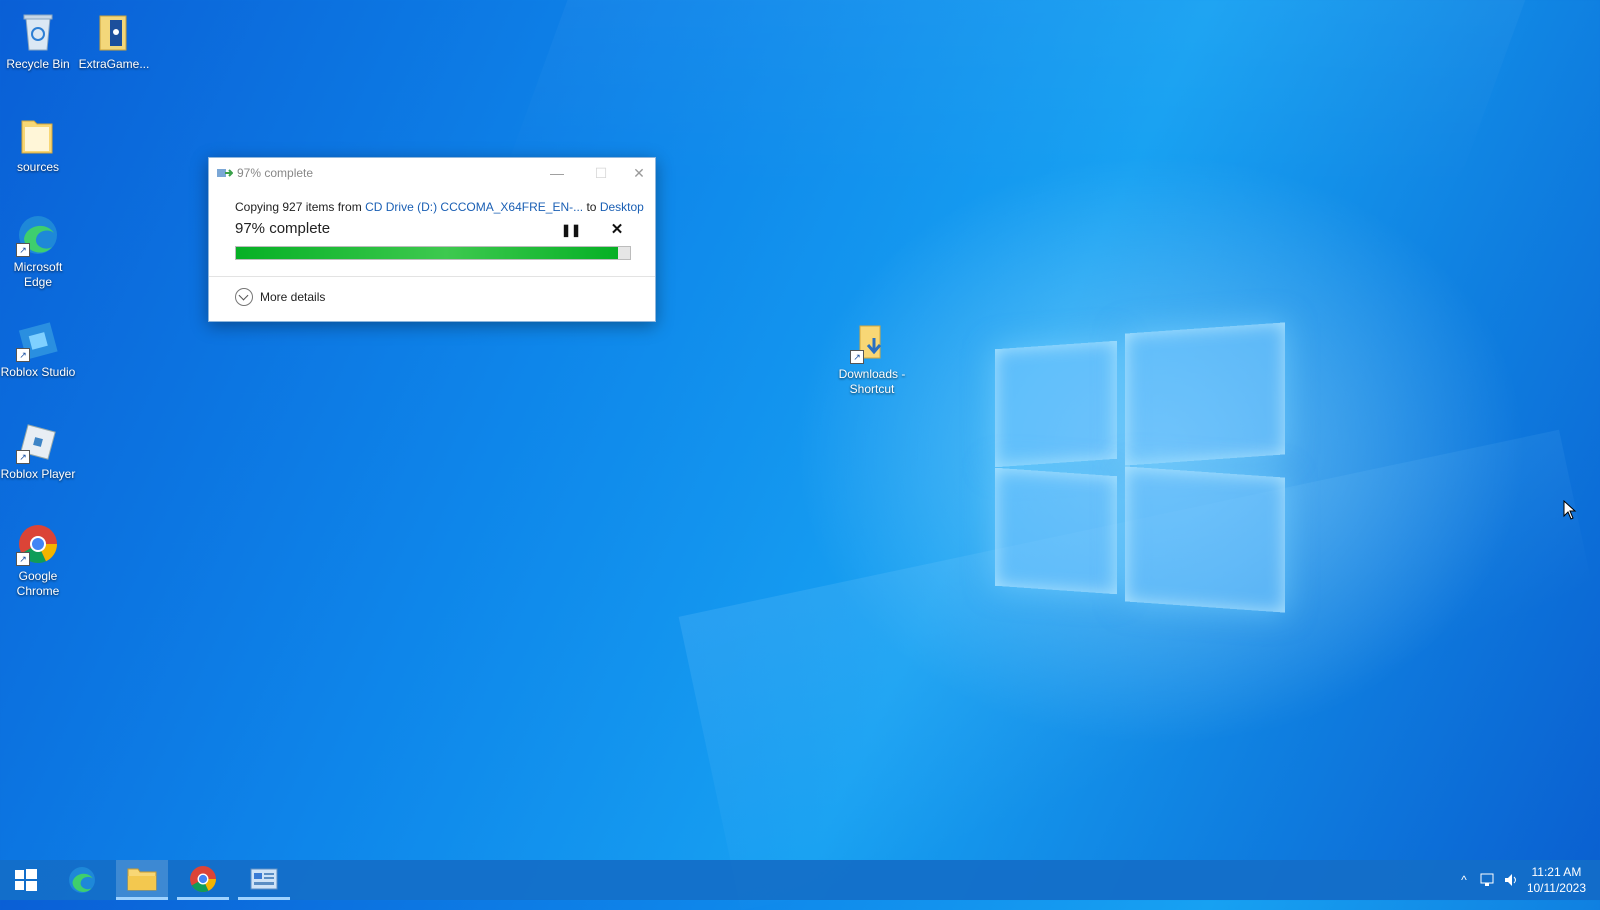  I want to click on desktop-icon-roblox-player: ↗ Roblox Player, so click(38, 451).